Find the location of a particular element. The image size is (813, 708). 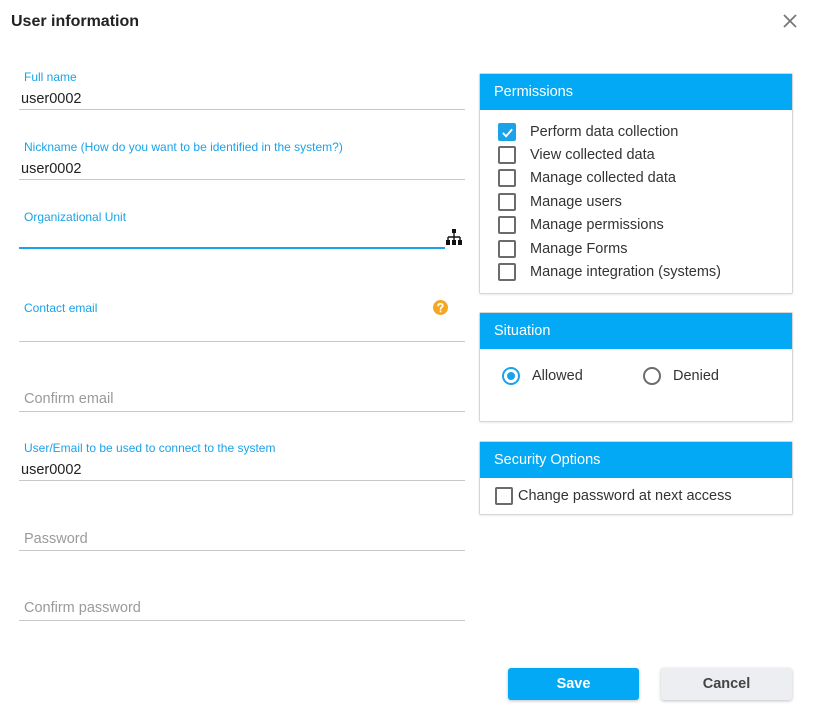

password-underline is located at coordinates (242, 550).